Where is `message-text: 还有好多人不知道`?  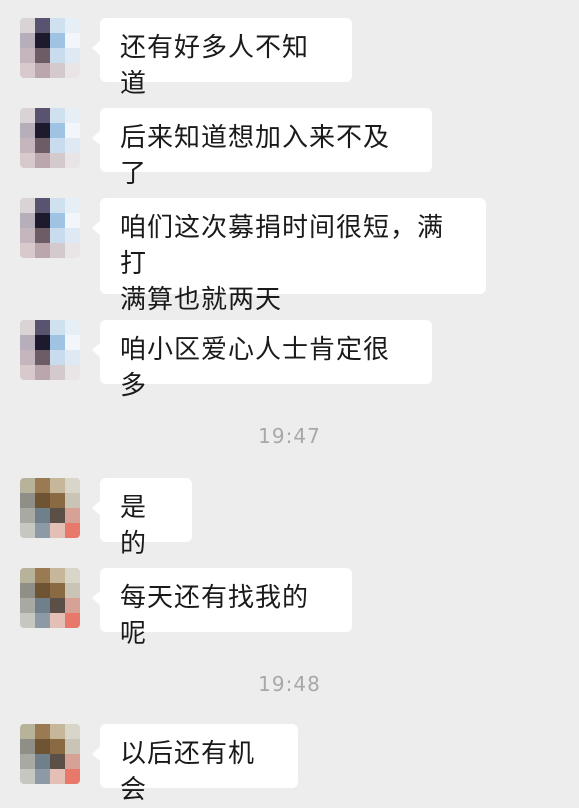
message-text: 还有好多人不知道 is located at coordinates (215, 66).